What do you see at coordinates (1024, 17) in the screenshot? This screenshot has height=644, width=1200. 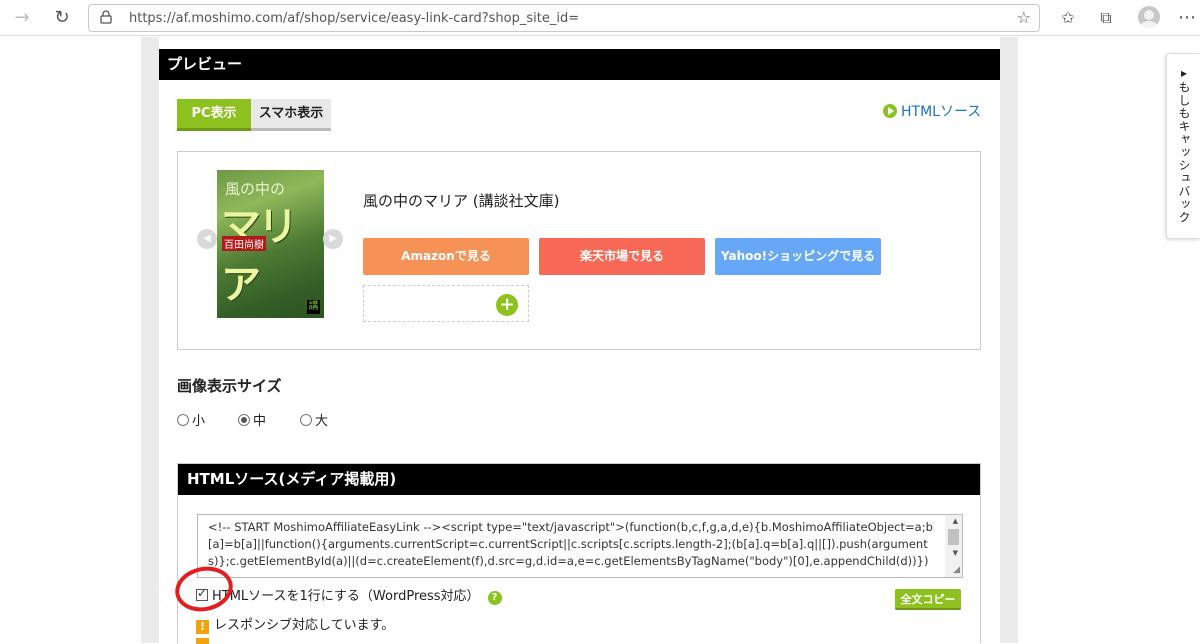 I see `favorite-star-icon: ☆` at bounding box center [1024, 17].